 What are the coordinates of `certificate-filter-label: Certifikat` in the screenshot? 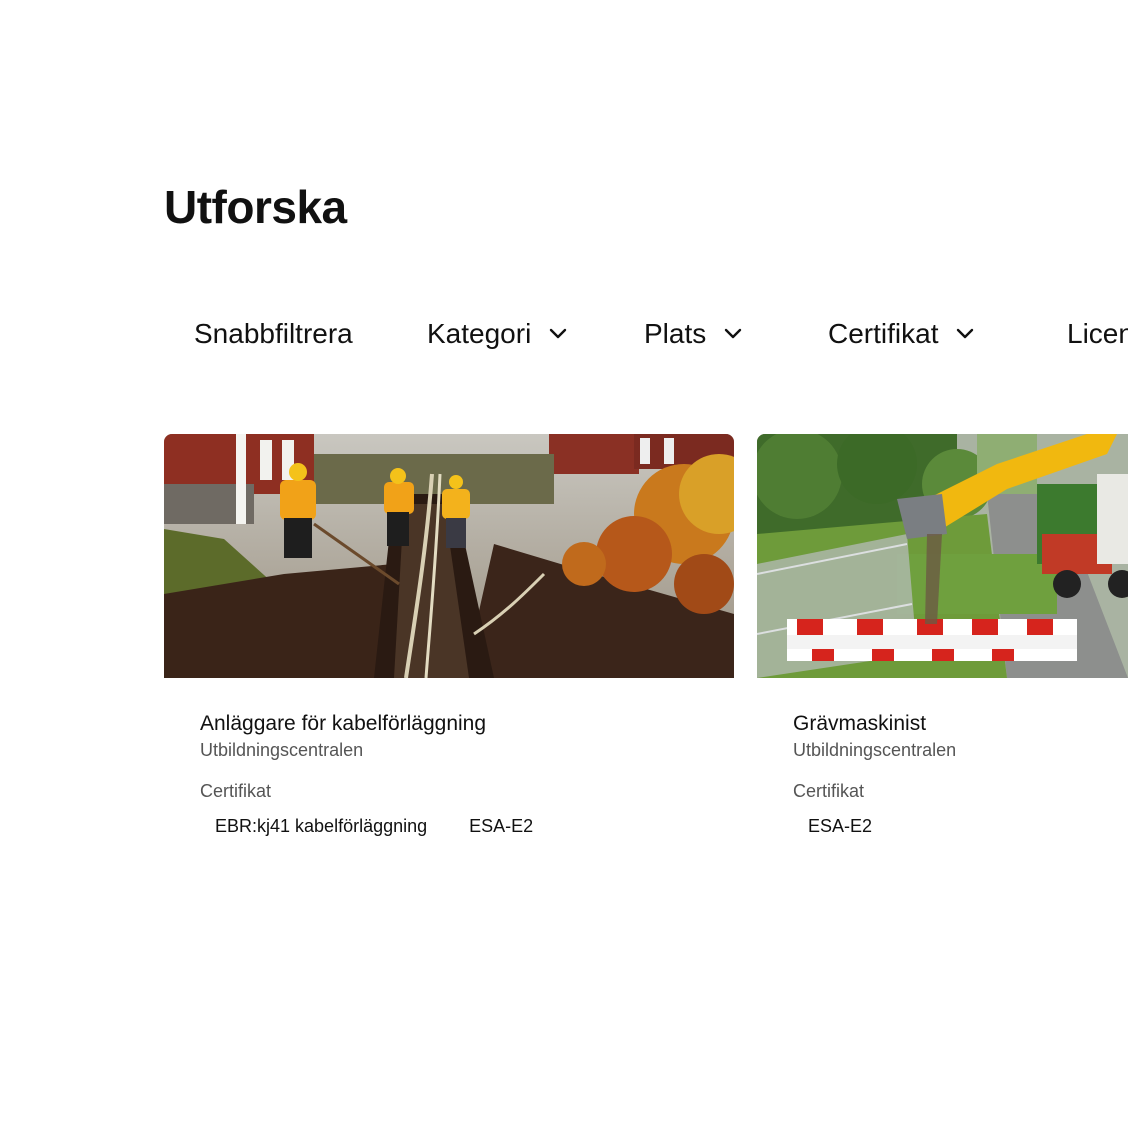 It's located at (883, 333).